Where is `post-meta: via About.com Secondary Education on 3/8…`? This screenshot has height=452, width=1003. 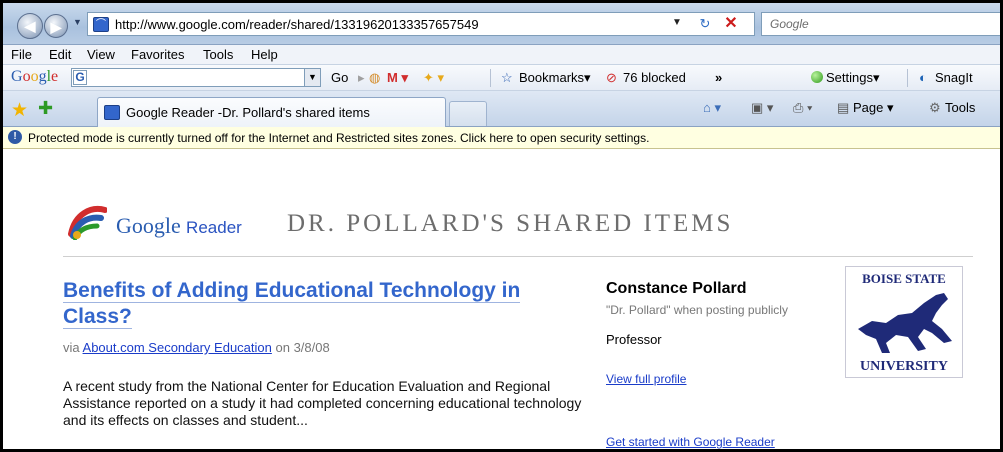
post-meta: via About.com Secondary Education on 3/8… is located at coordinates (196, 347).